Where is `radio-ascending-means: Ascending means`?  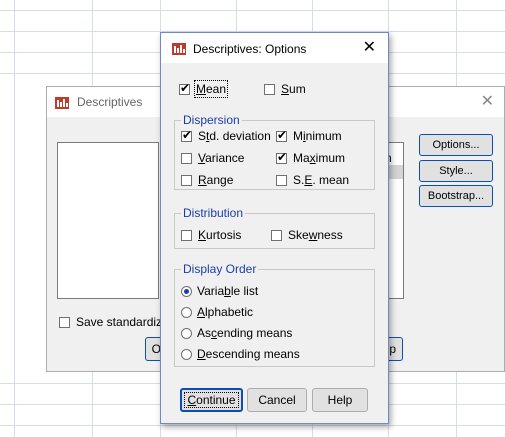
radio-ascending-means: Ascending means is located at coordinates (236, 333).